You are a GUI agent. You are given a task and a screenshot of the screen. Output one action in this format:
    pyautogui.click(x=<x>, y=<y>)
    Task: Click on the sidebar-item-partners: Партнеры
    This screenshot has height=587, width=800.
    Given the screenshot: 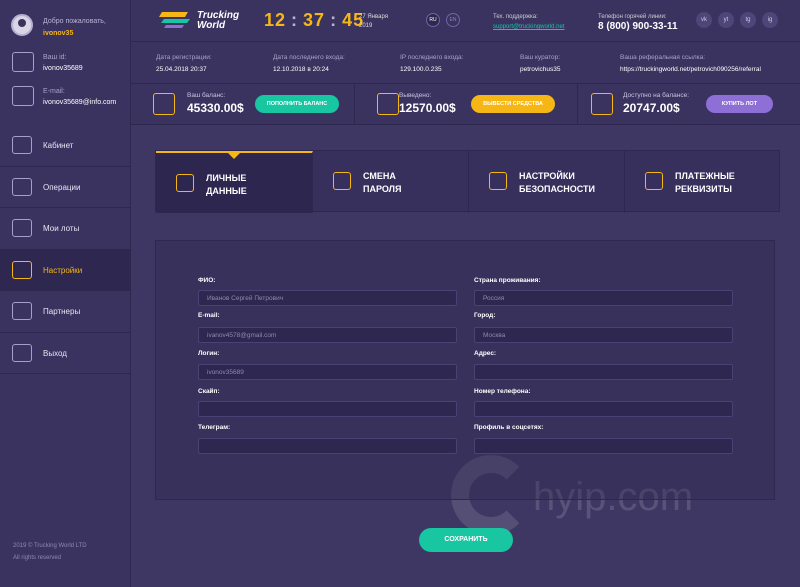 What is the action you would take?
    pyautogui.click(x=65, y=312)
    